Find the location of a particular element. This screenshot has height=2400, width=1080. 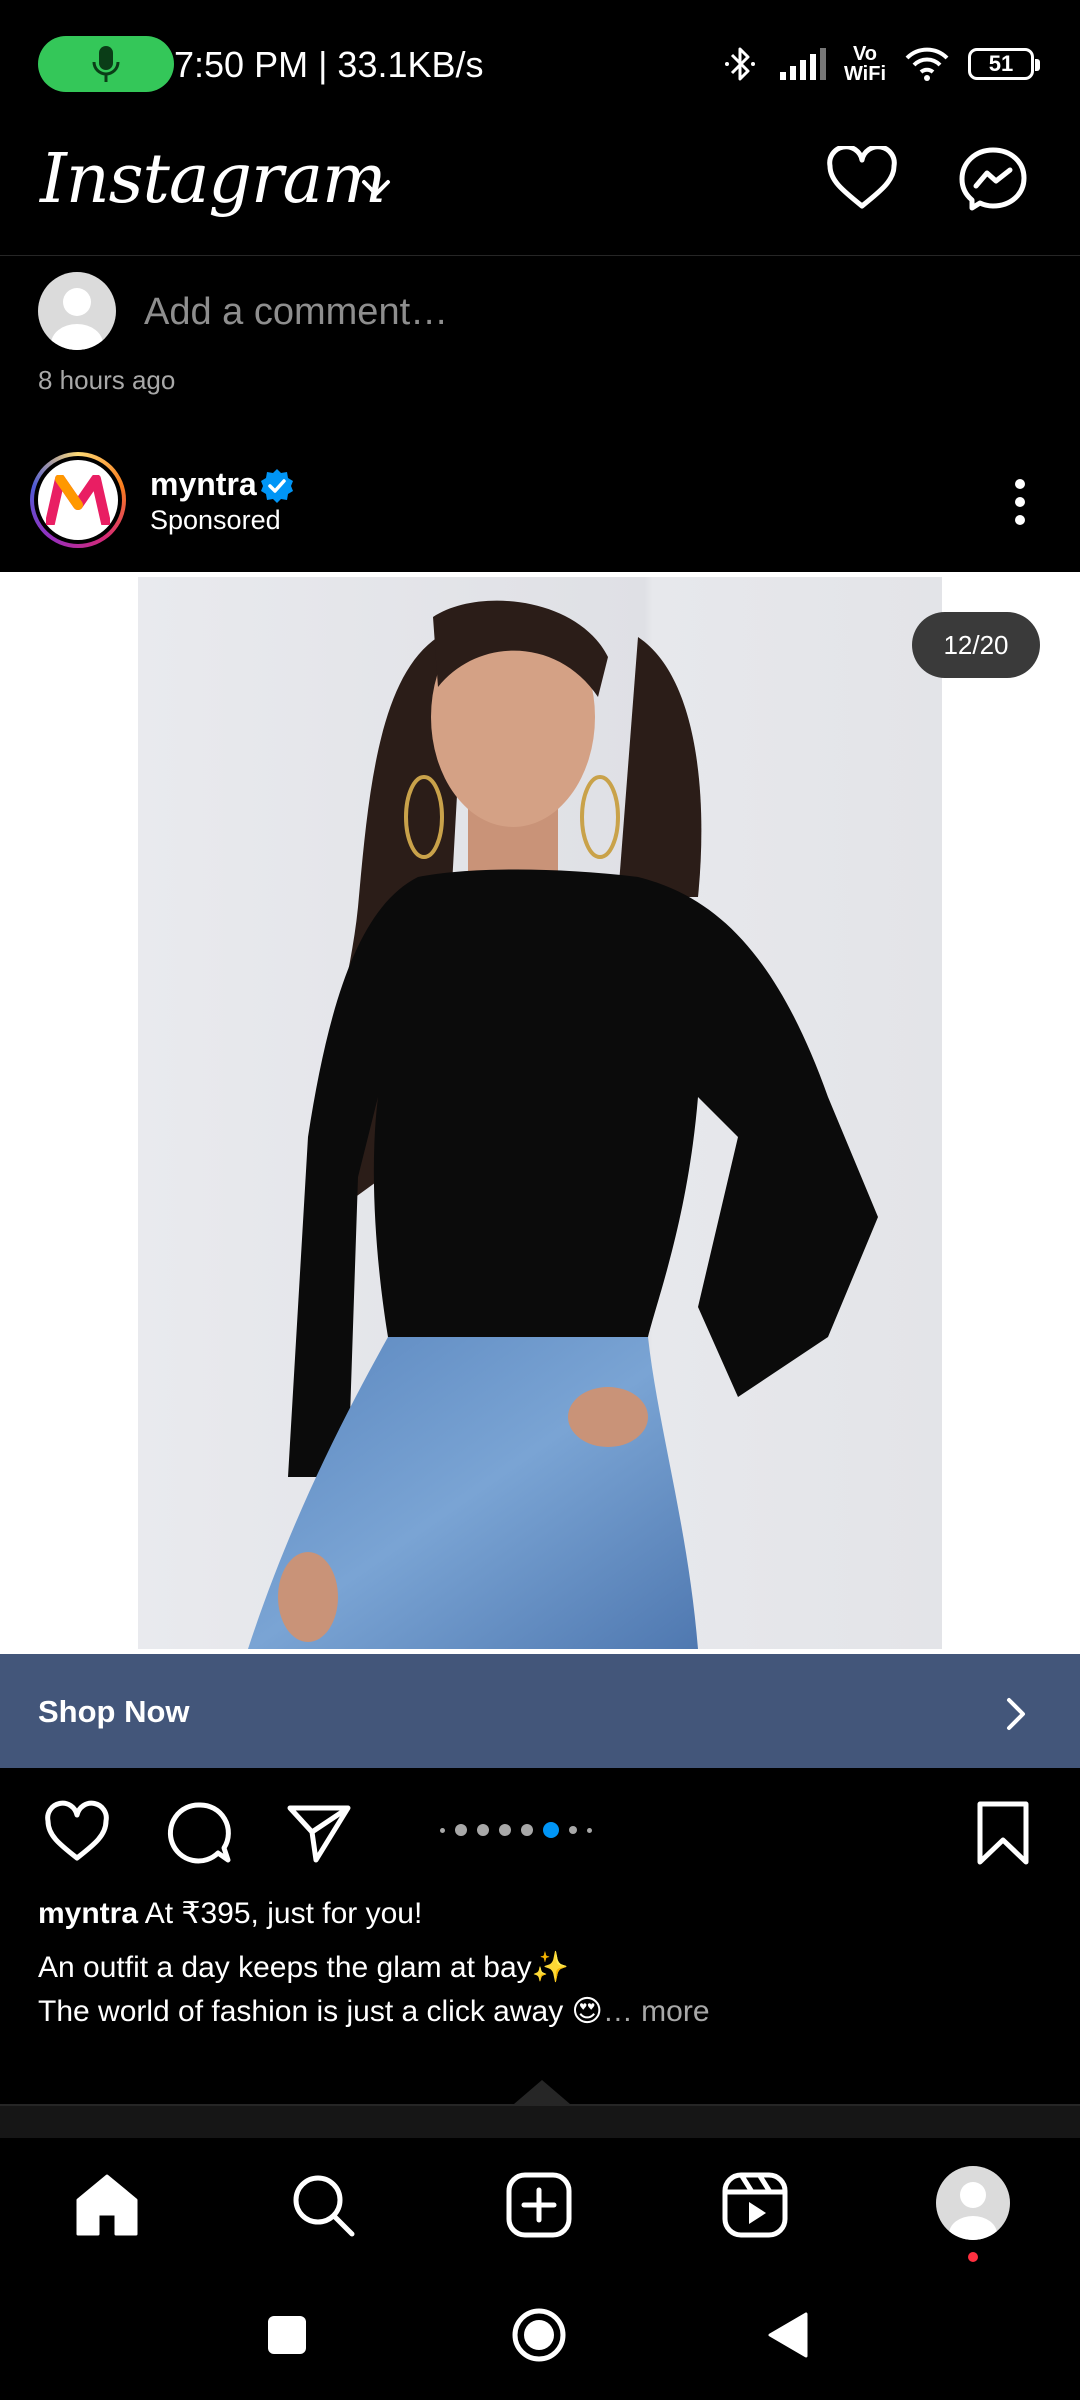

save-bookmark-icon is located at coordinates (1003, 1833).